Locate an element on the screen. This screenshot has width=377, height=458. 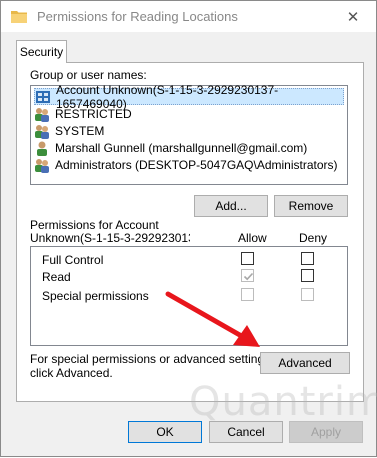
tab-security: Security is located at coordinates (41, 51).